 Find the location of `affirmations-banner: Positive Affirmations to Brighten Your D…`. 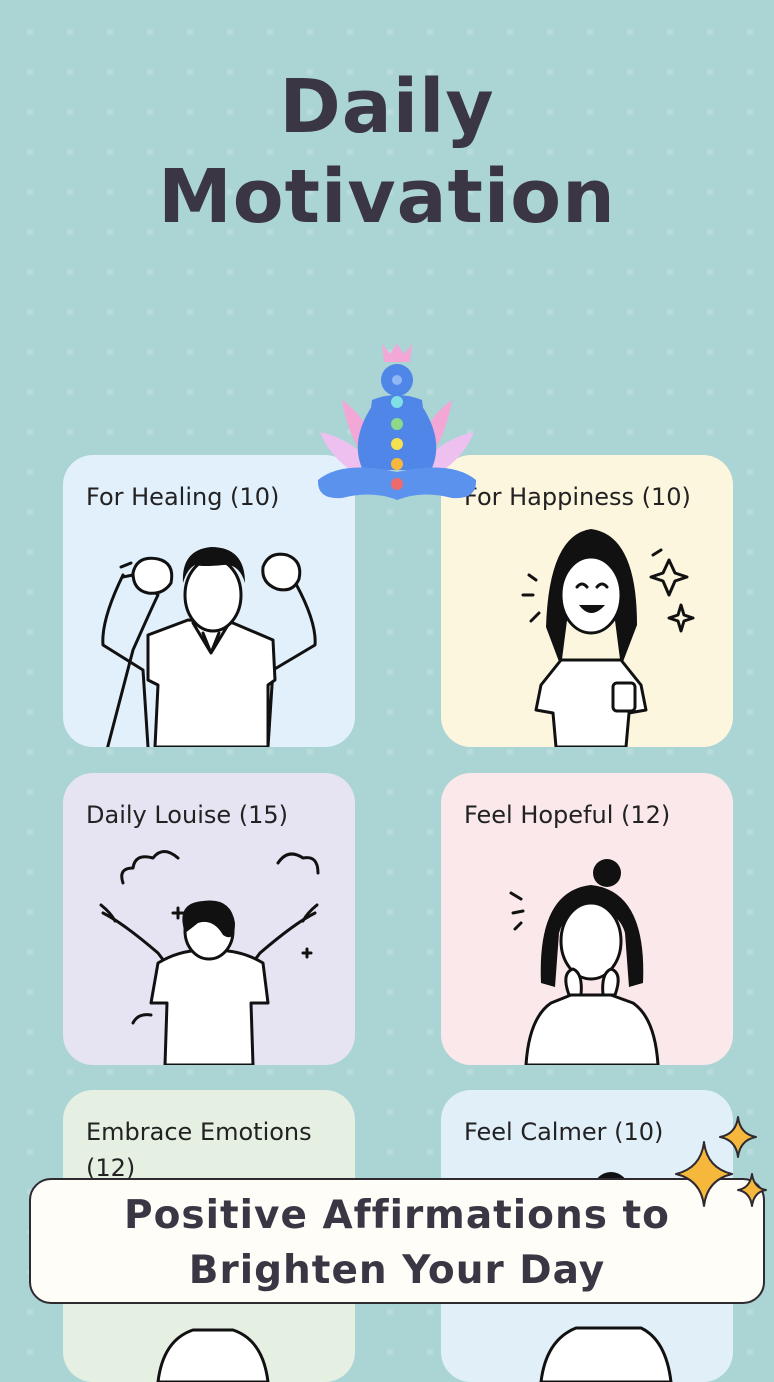

affirmations-banner: Positive Affirmations to Brighten Your D… is located at coordinates (397, 1241).